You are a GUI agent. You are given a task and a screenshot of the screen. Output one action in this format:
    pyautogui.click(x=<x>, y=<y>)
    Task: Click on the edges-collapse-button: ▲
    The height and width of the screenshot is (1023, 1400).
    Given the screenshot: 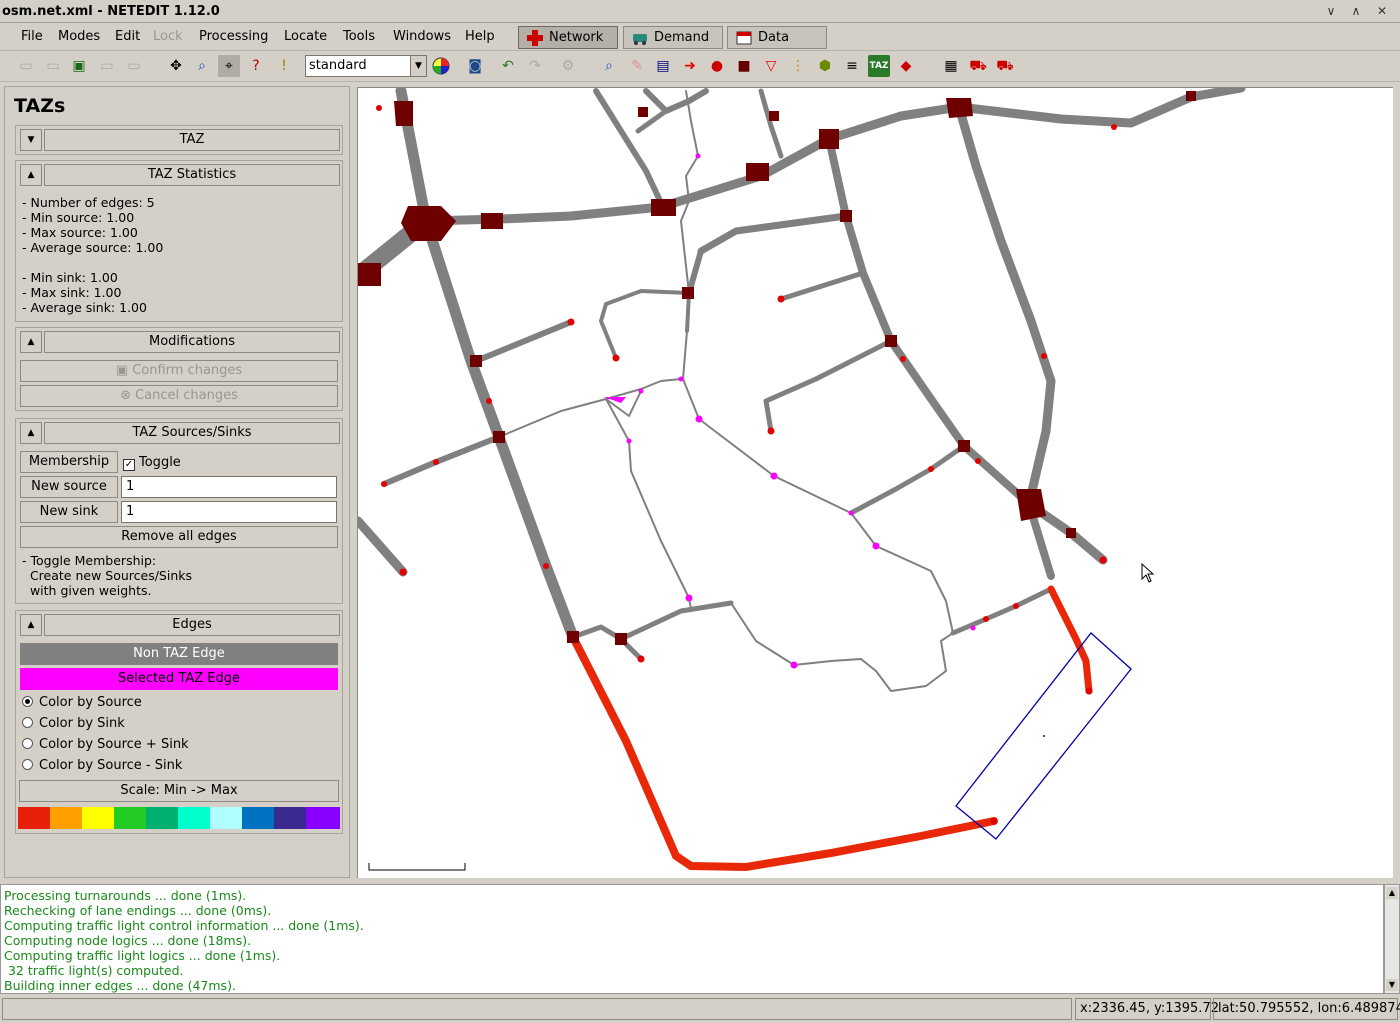 What is the action you would take?
    pyautogui.click(x=31, y=625)
    